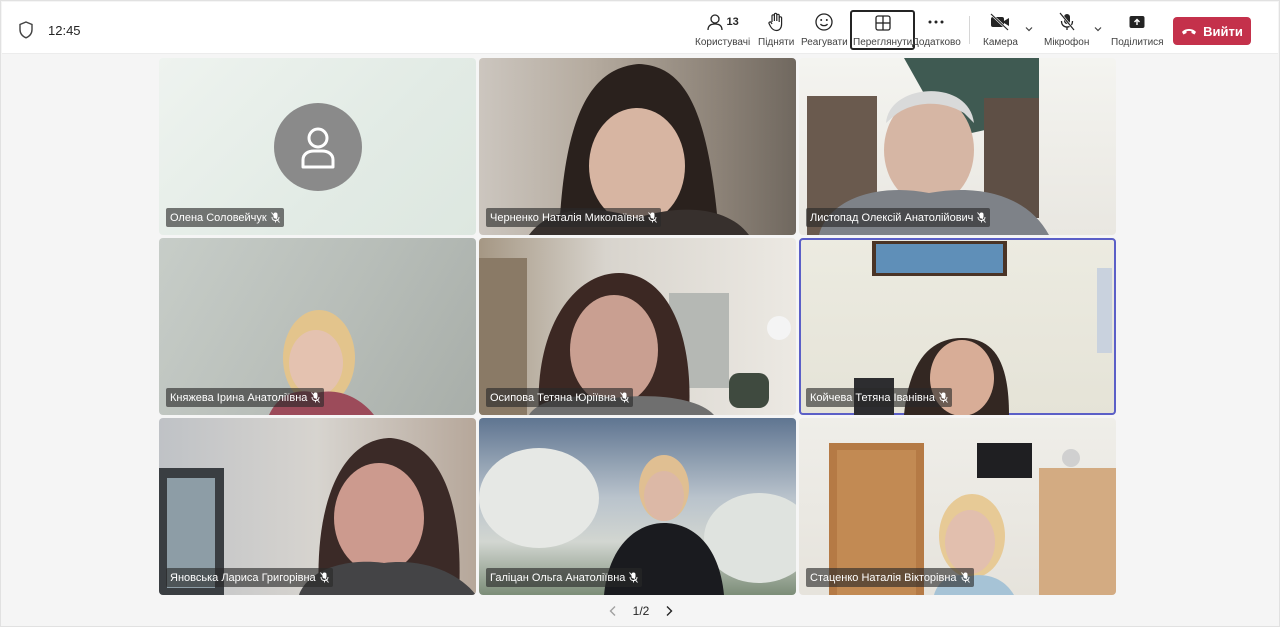 The height and width of the screenshot is (627, 1280). I want to click on more-label: Додатково, so click(936, 42).